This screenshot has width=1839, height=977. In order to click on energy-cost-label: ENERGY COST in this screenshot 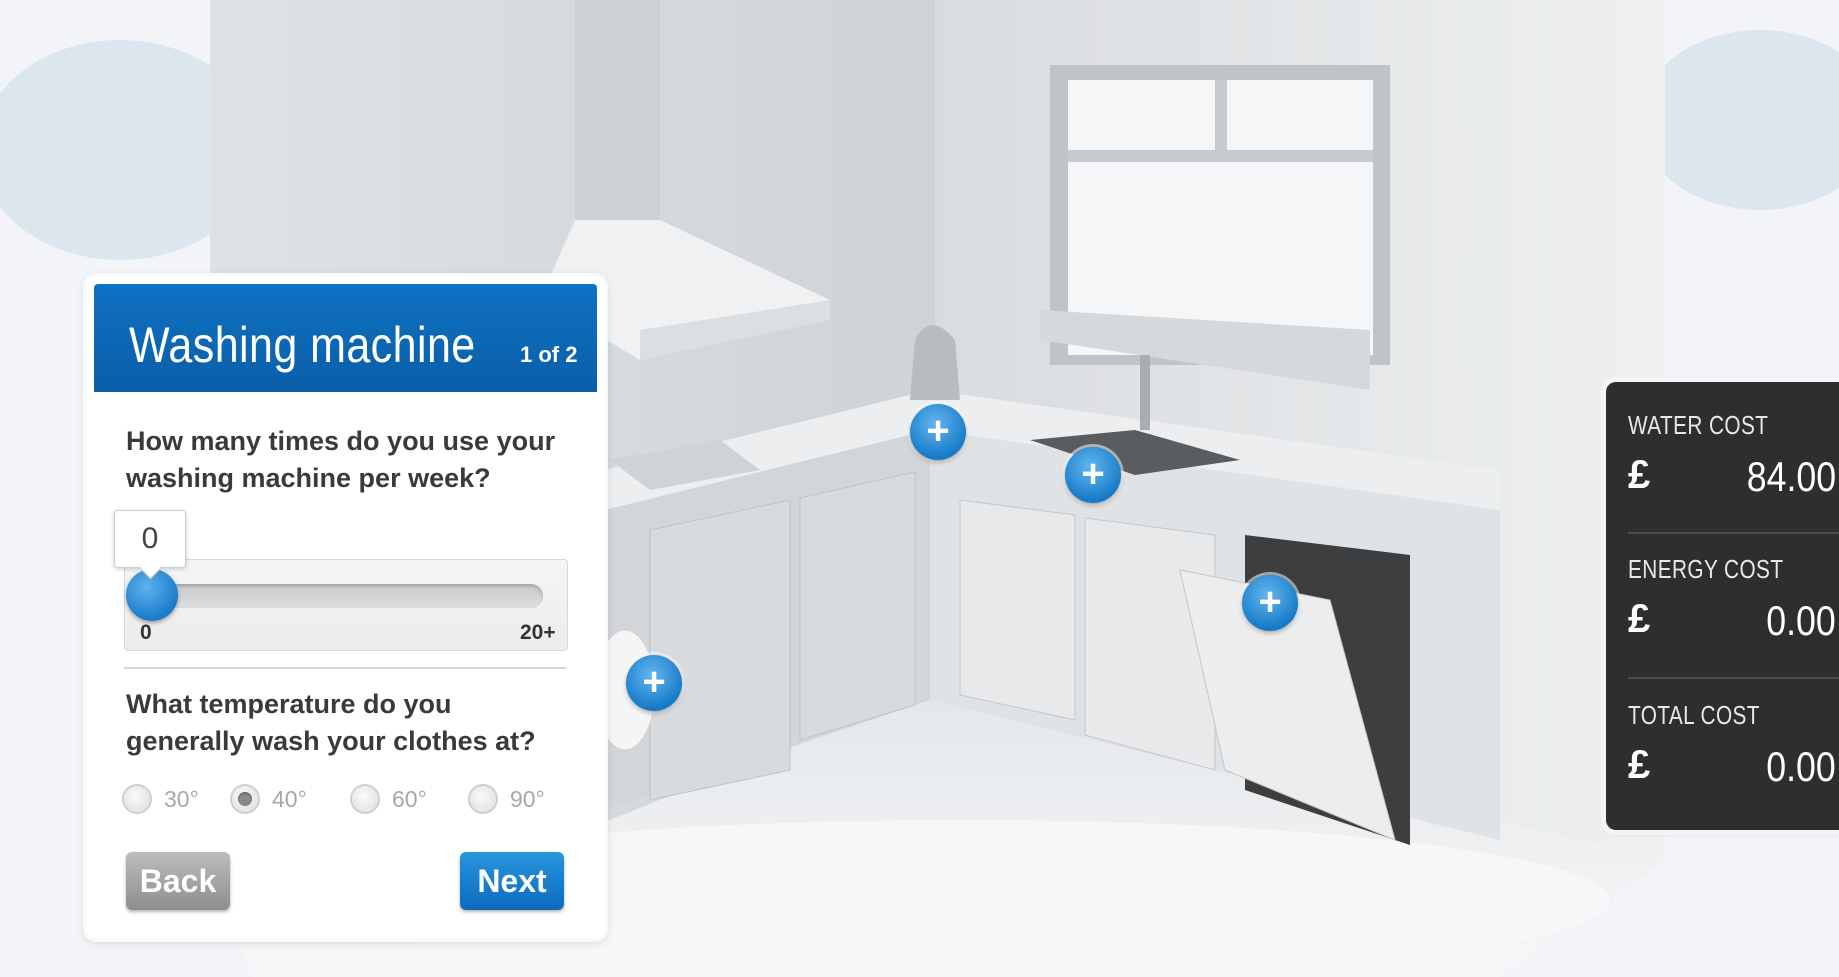, I will do `click(1706, 569)`.